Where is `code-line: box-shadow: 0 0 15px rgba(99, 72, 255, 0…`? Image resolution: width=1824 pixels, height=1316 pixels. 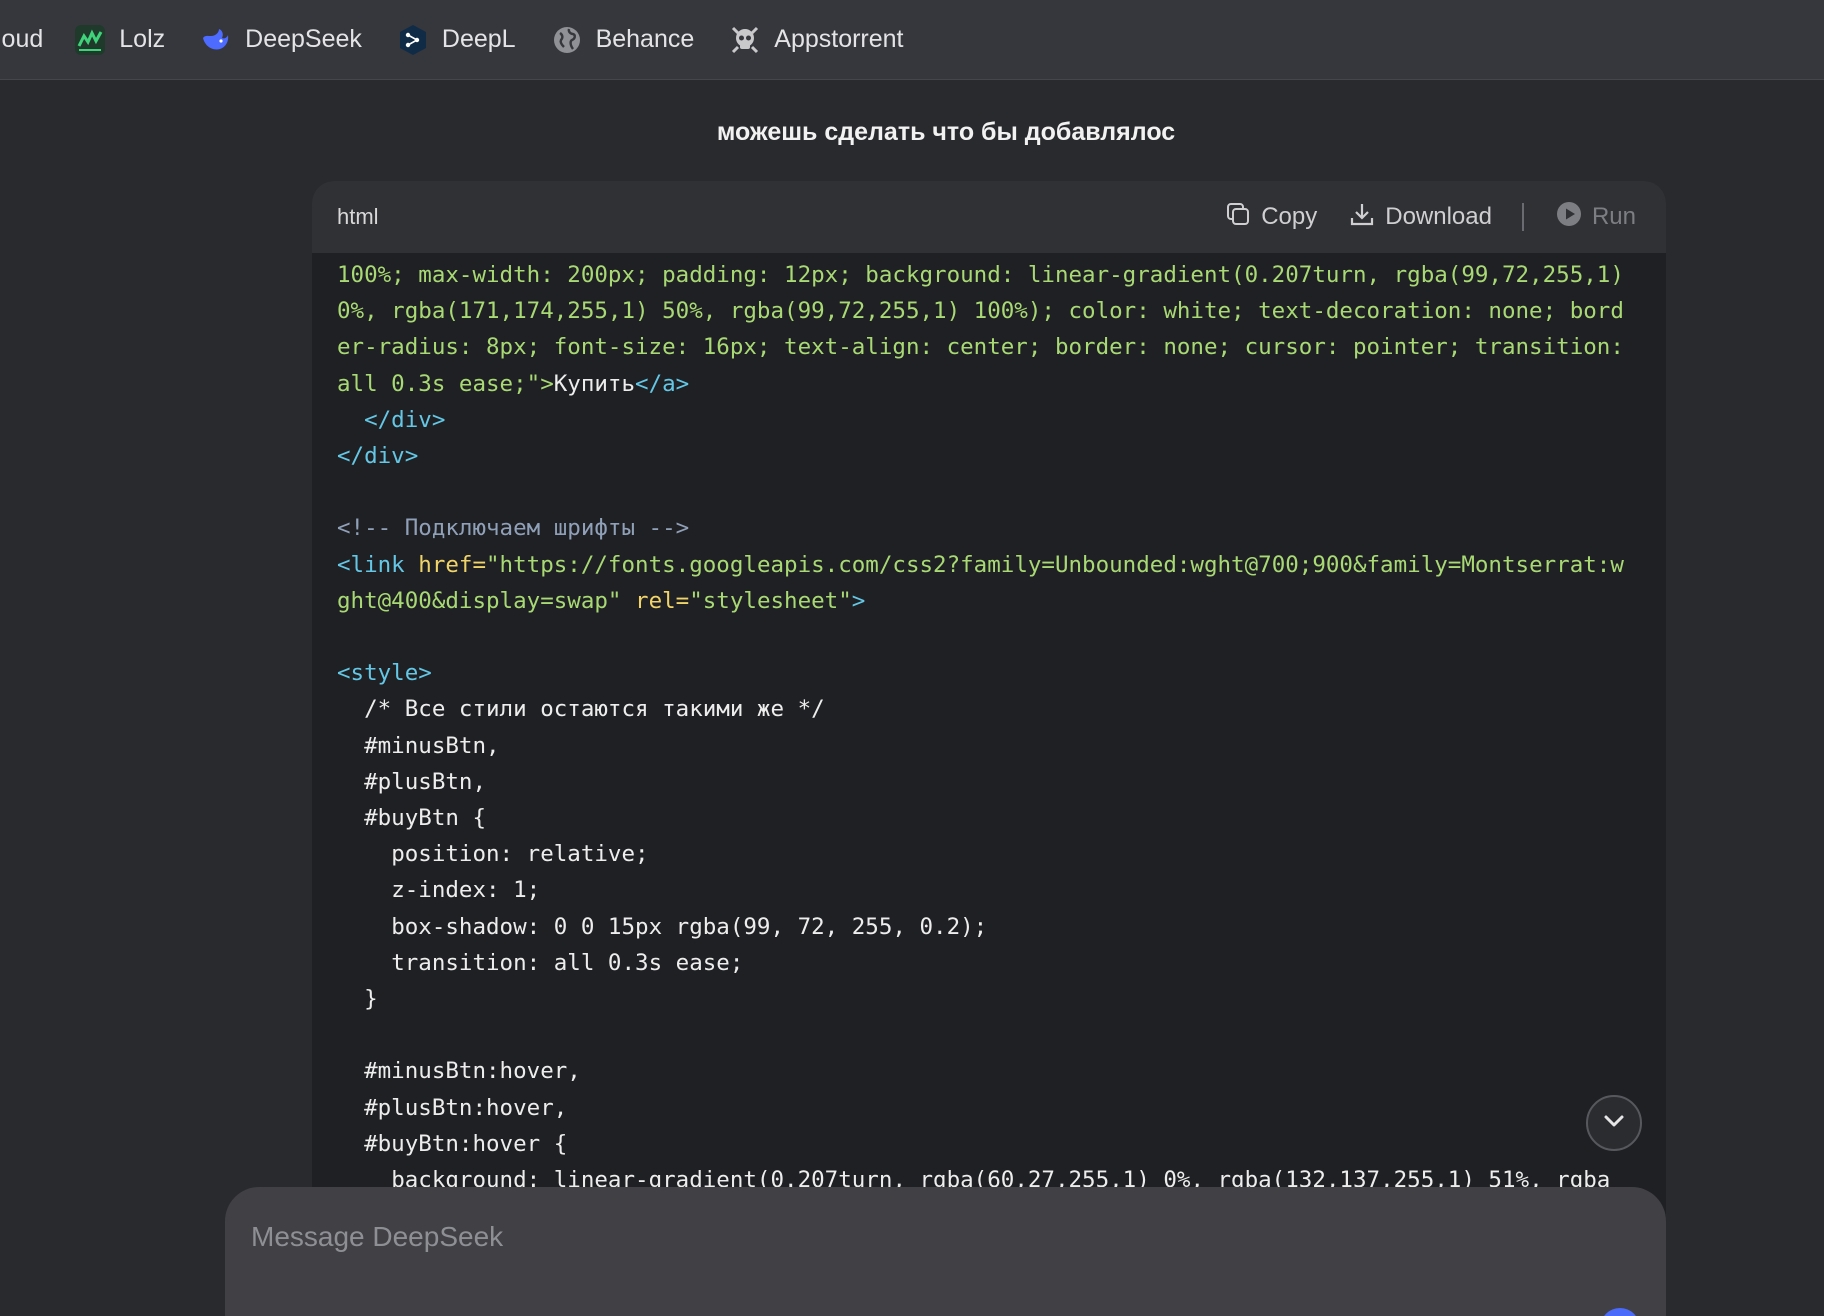
code-line: box-shadow: 0 0 15px rgba(99, 72, 255, 0… is located at coordinates (662, 926).